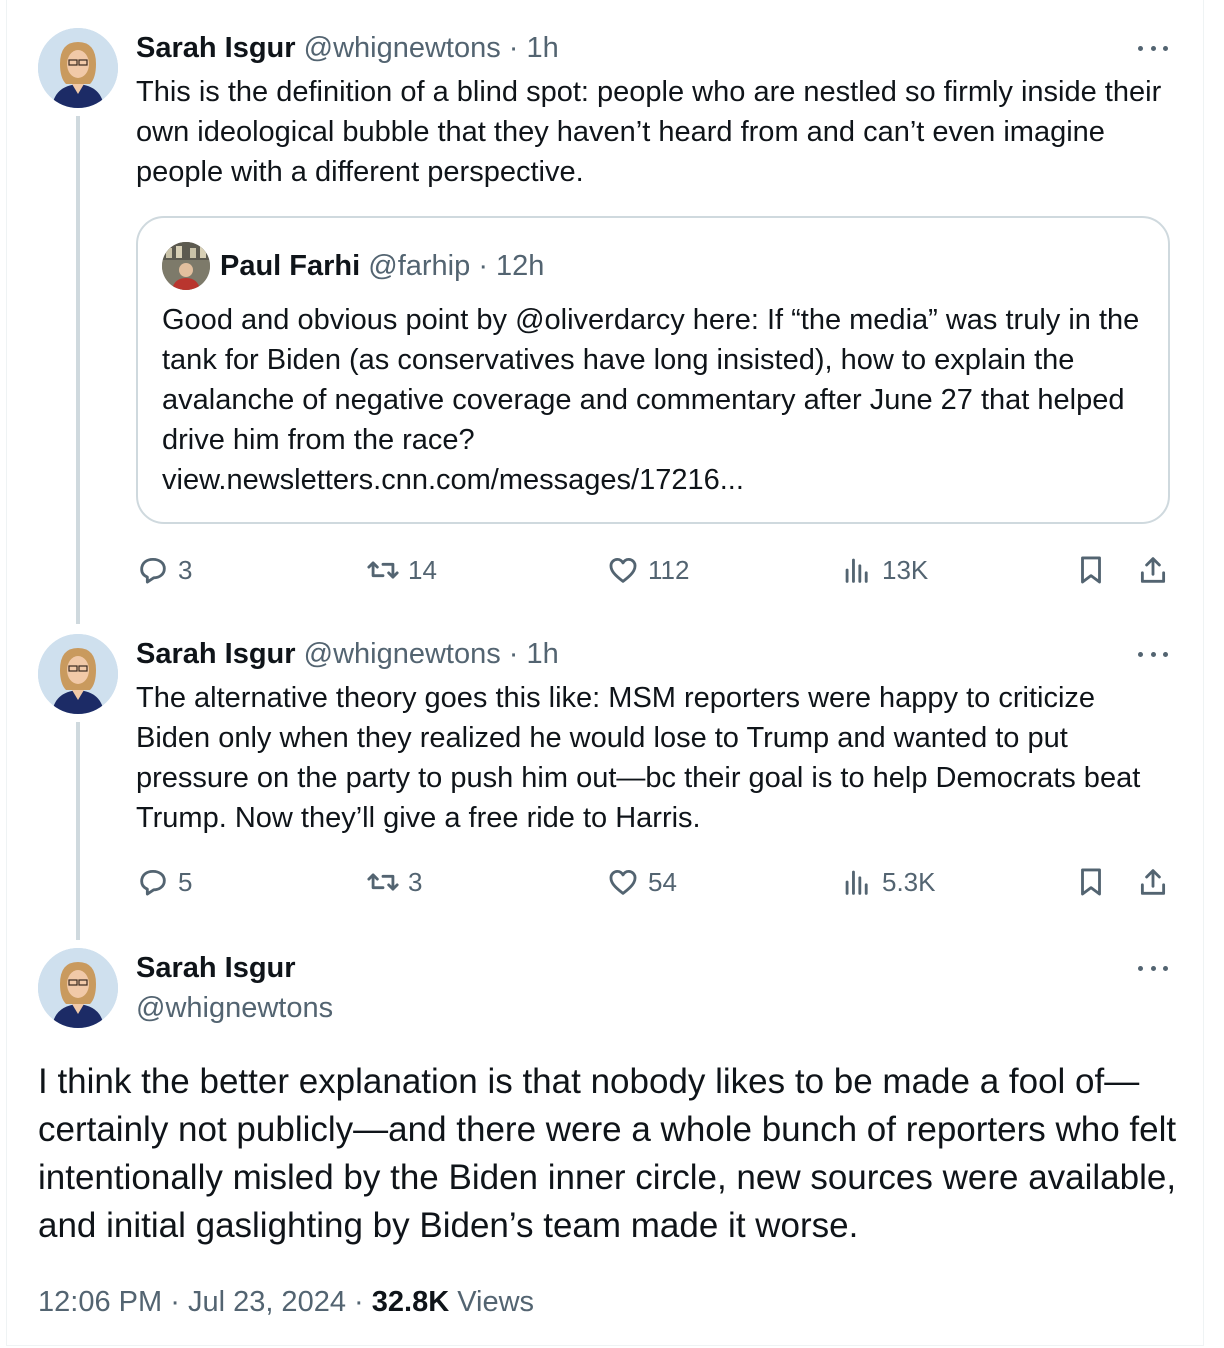 The height and width of the screenshot is (1348, 1224). I want to click on like-button: 112, so click(647, 570).